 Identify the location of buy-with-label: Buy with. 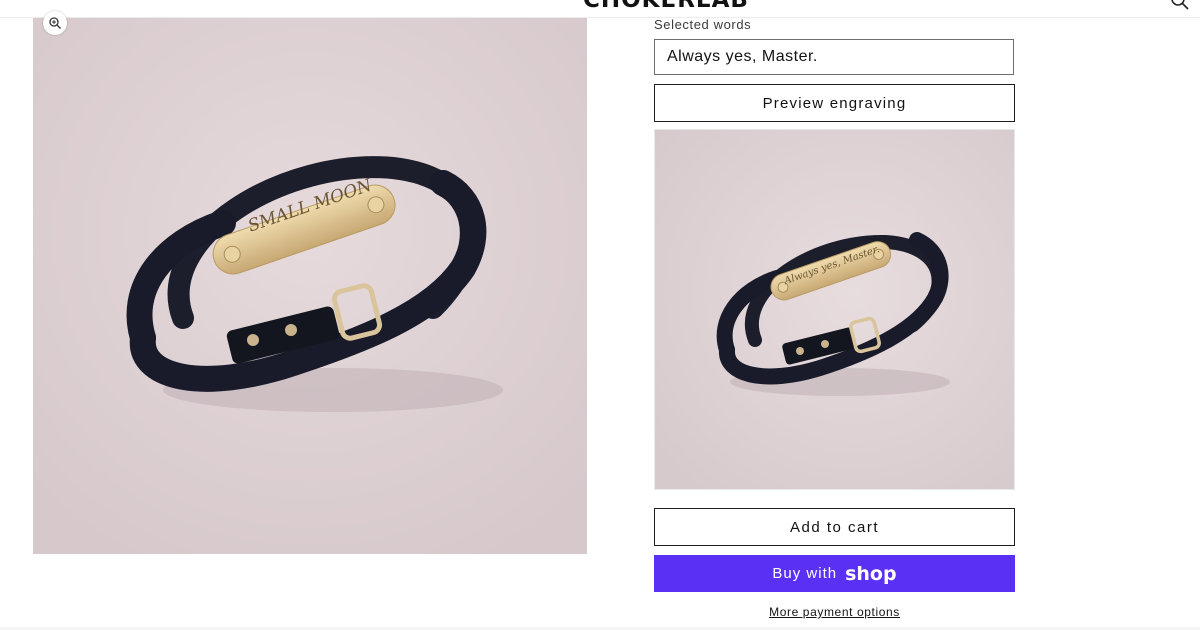
(805, 573).